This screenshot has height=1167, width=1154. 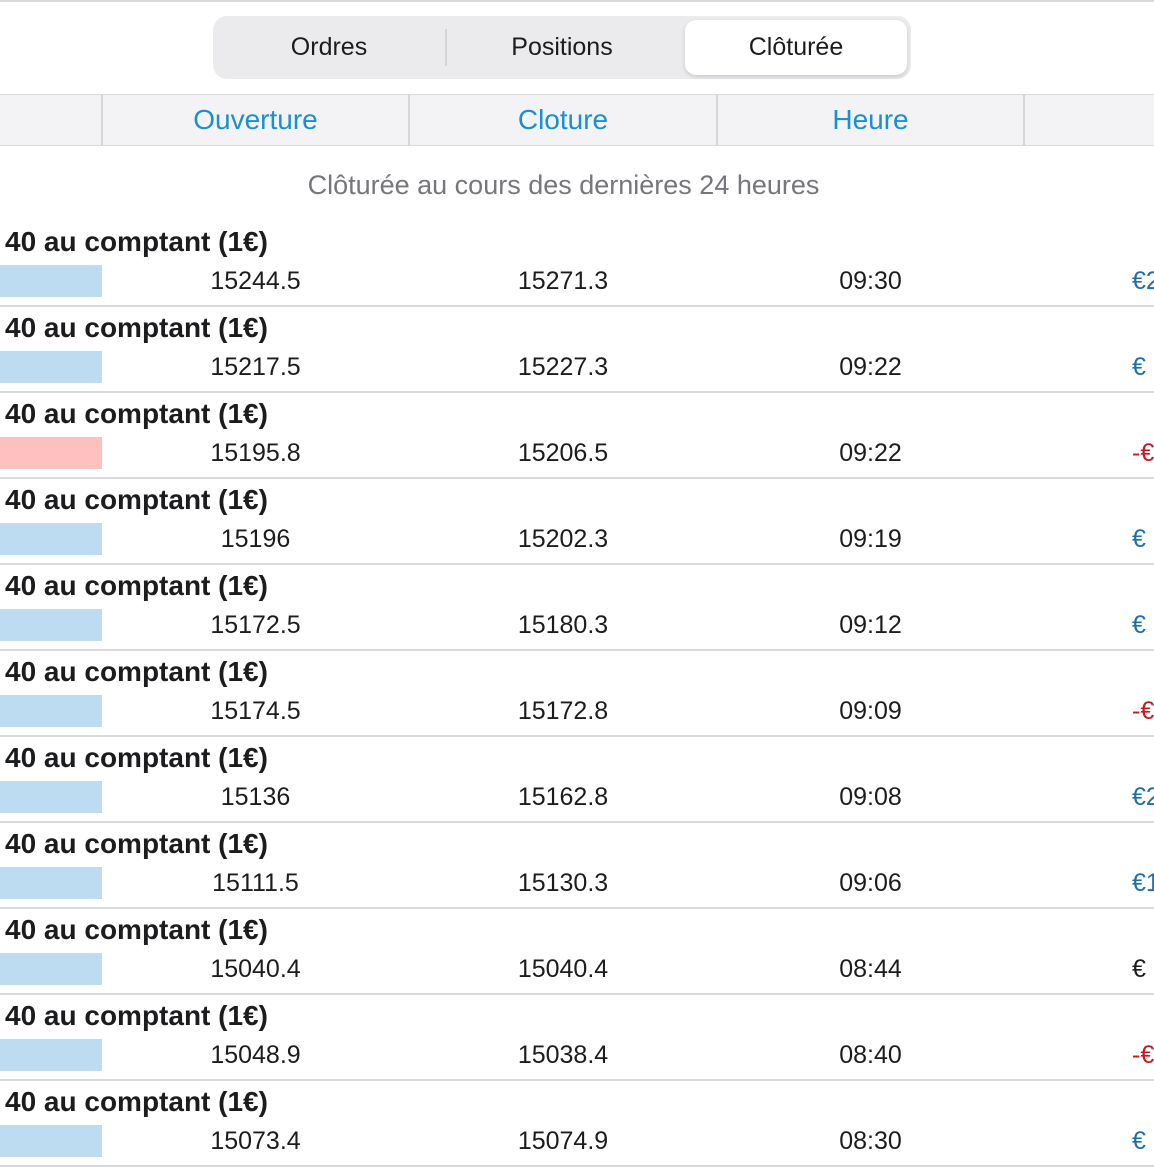 I want to click on profit-loss: €1, so click(x=1143, y=882).